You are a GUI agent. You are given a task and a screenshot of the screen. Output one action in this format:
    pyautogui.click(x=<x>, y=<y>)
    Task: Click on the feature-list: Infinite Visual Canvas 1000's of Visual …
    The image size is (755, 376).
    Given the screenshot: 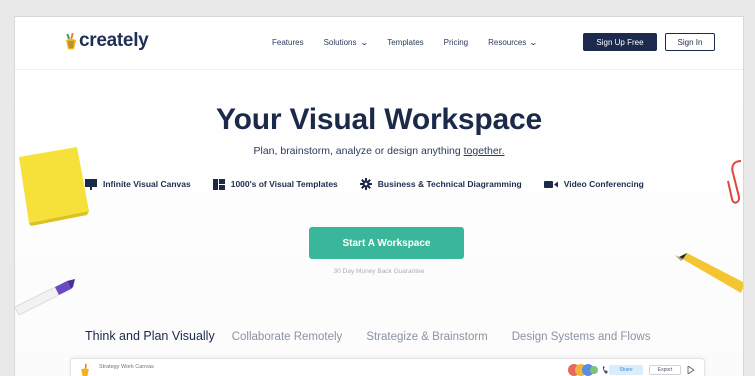 What is the action you would take?
    pyautogui.click(x=364, y=184)
    